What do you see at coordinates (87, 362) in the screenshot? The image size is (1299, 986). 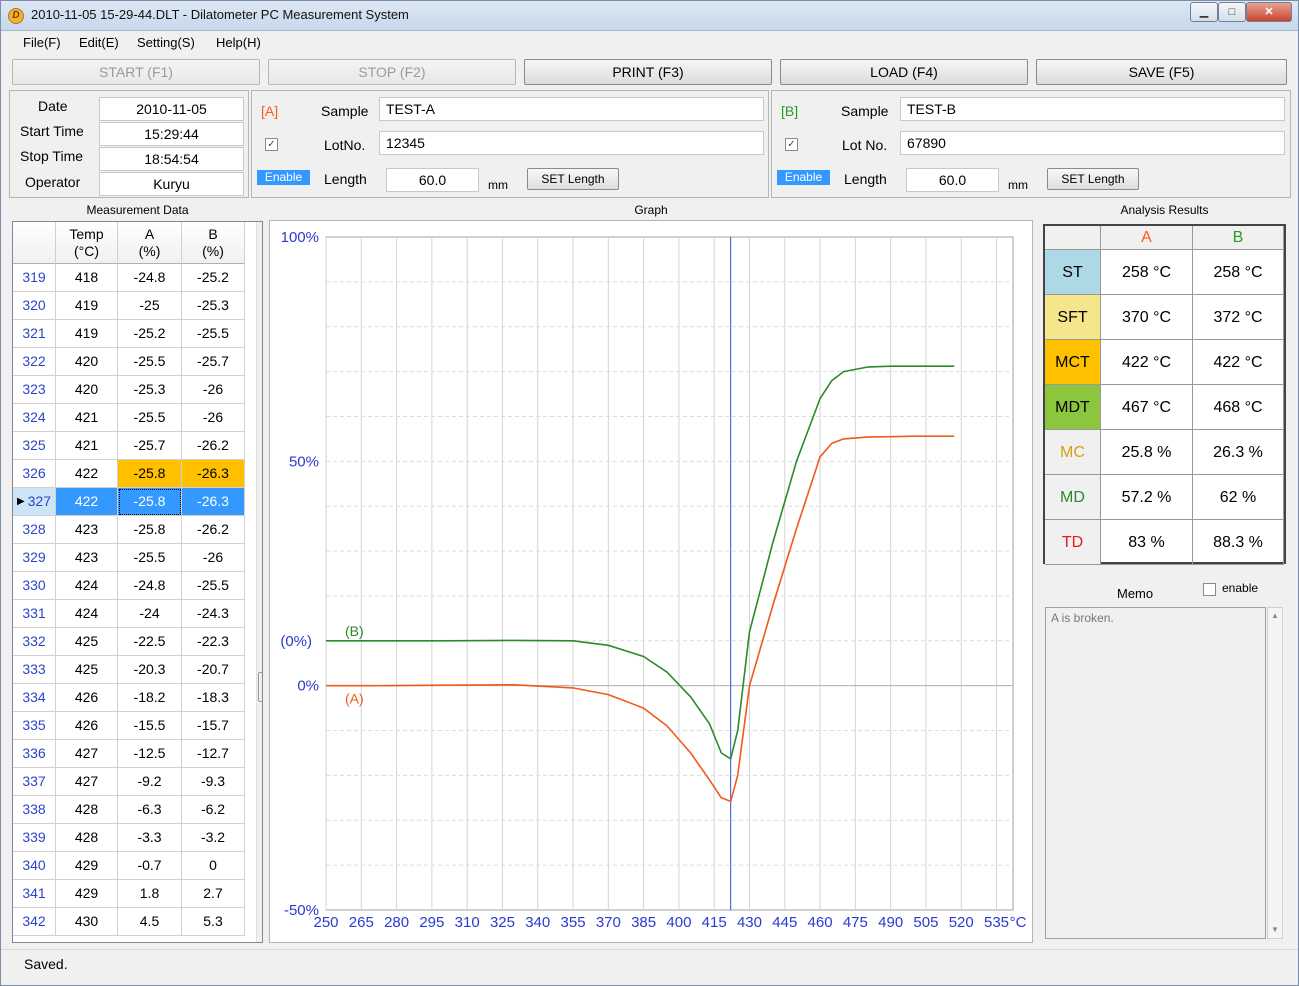 I see `temp-cell: 420` at bounding box center [87, 362].